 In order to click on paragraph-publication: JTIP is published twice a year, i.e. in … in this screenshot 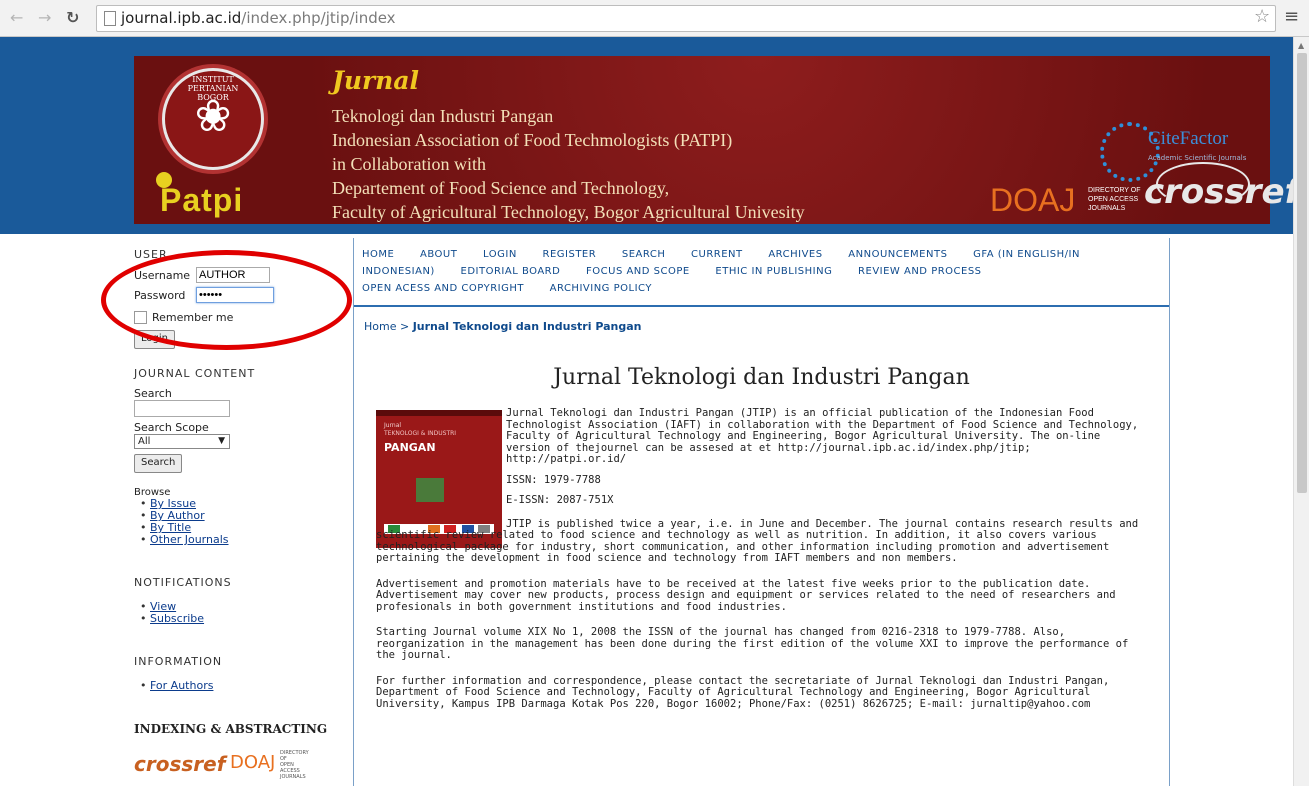, I will do `click(757, 540)`.